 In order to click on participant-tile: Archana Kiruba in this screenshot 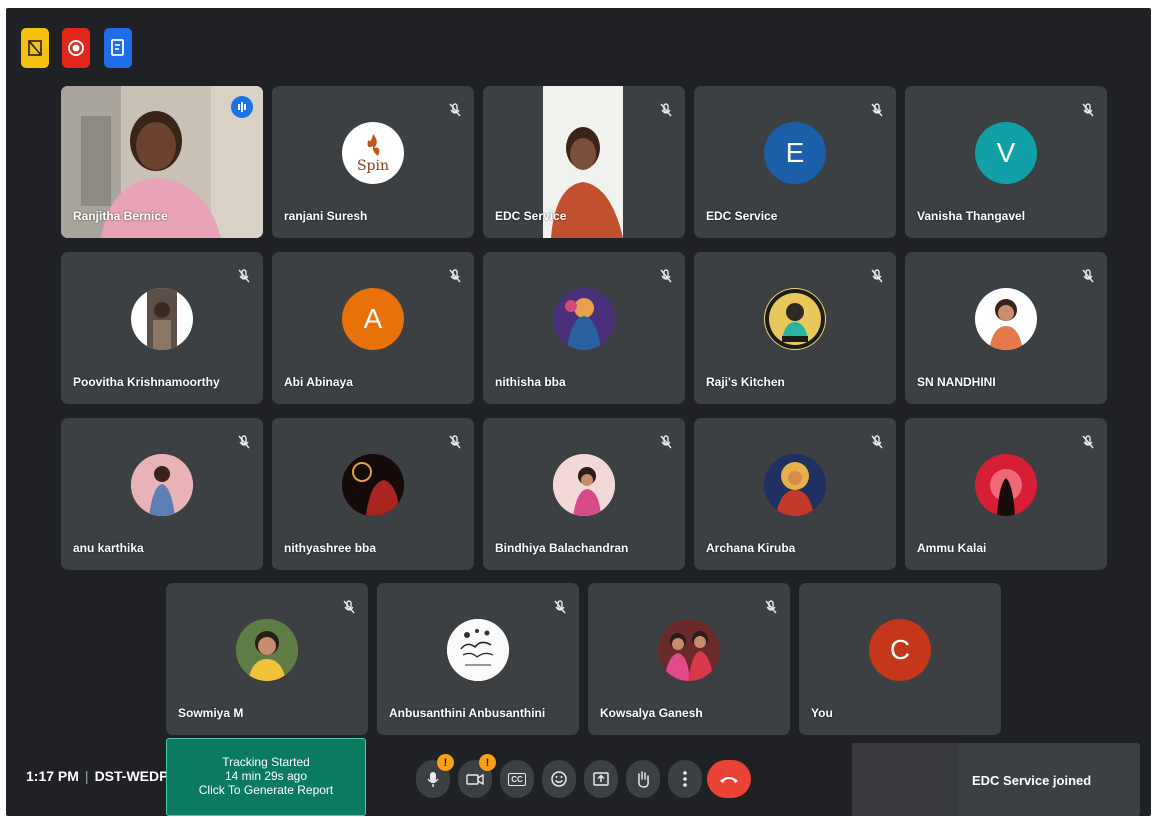, I will do `click(795, 494)`.